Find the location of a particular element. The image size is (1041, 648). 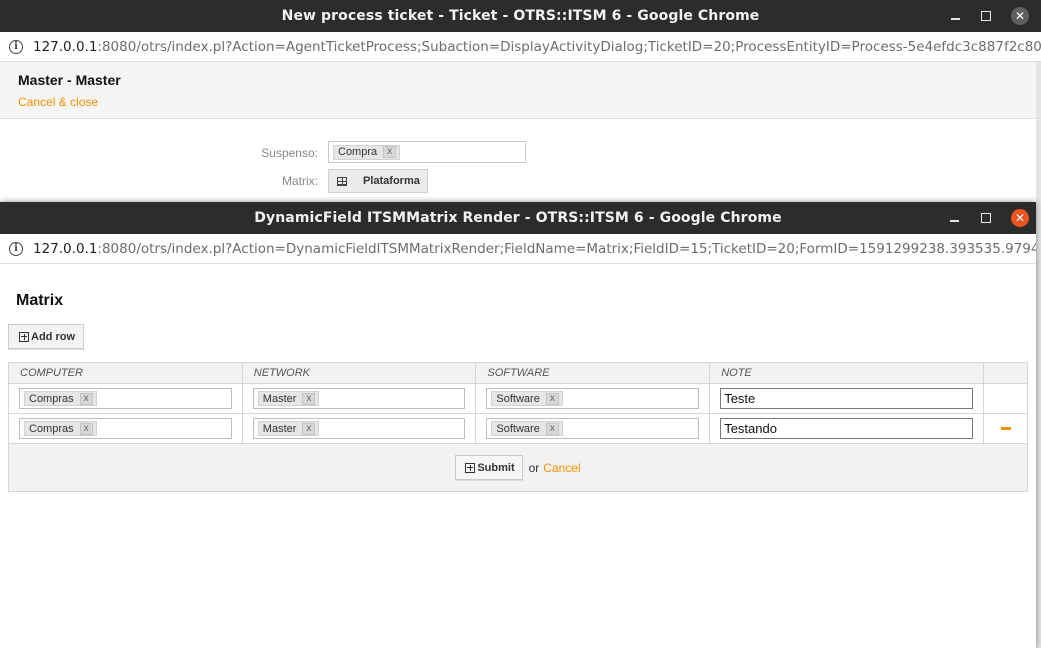

plataforma-button: Plataforma is located at coordinates (378, 181).